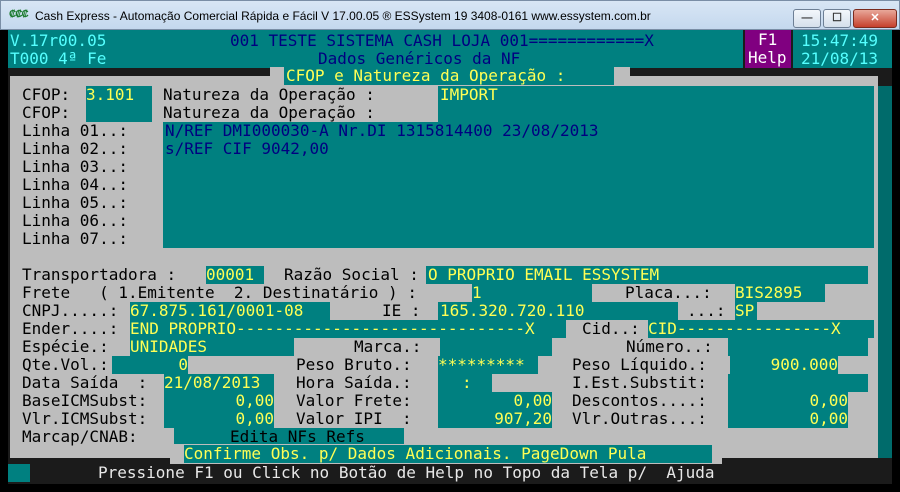  I want to click on base-icms-field: 0,00, so click(219, 401).